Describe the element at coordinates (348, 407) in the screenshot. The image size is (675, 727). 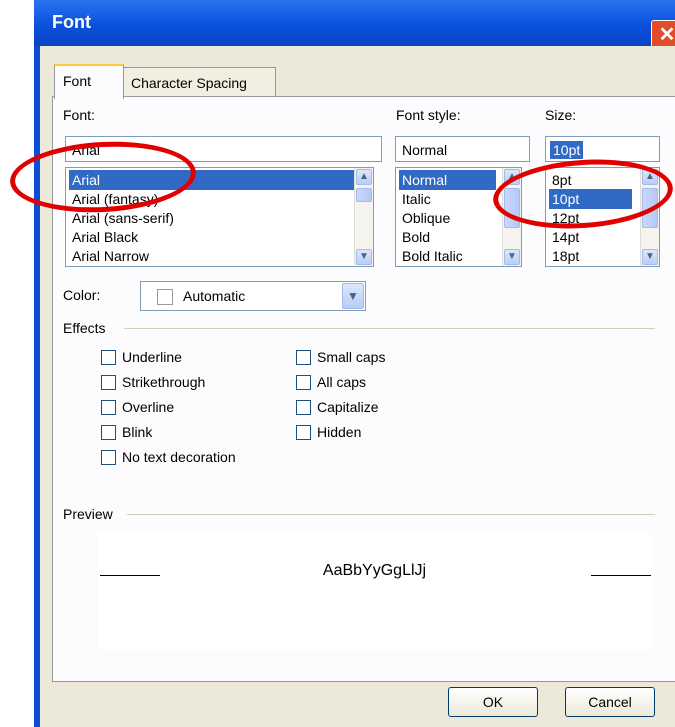
I see `capitalize-label: Capitalize` at that location.